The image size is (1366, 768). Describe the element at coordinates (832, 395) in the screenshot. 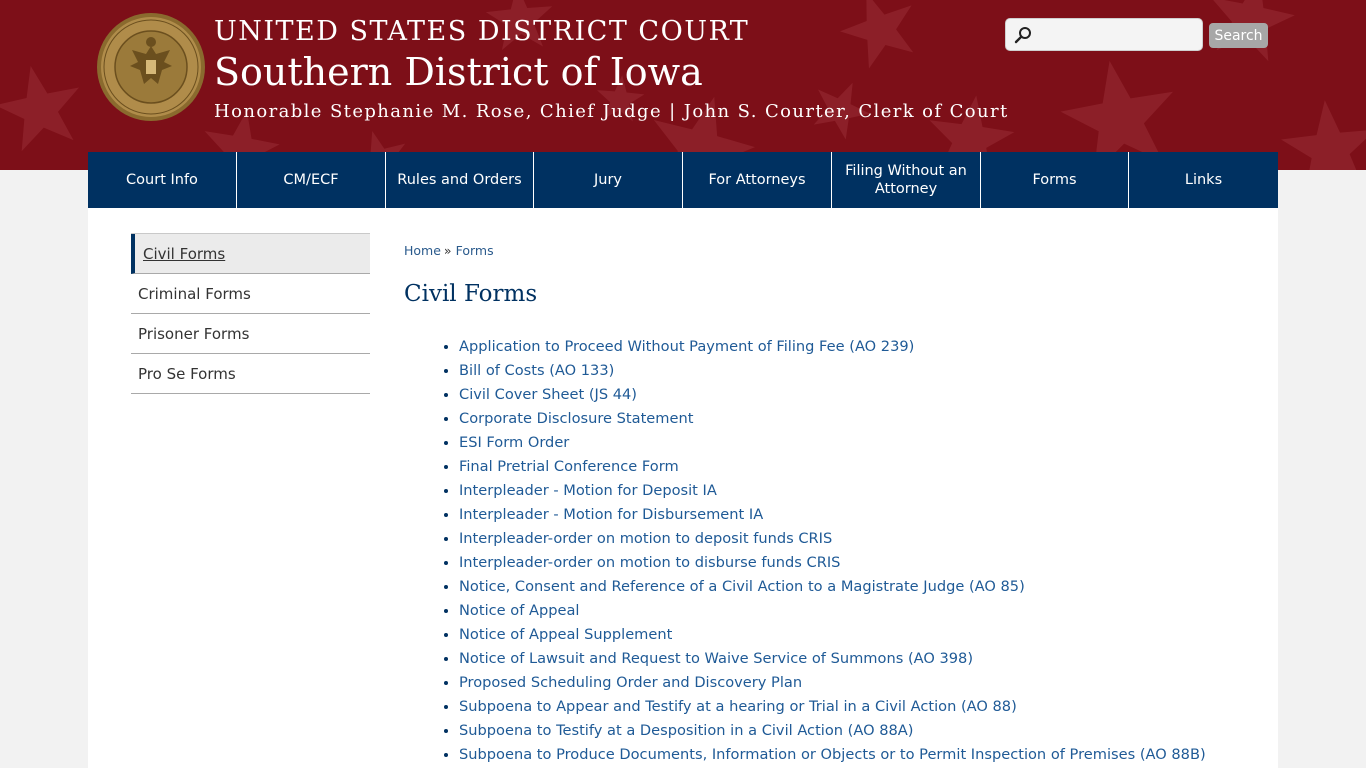

I see `list-item: Civil Cover Sheet (JS 44)` at that location.